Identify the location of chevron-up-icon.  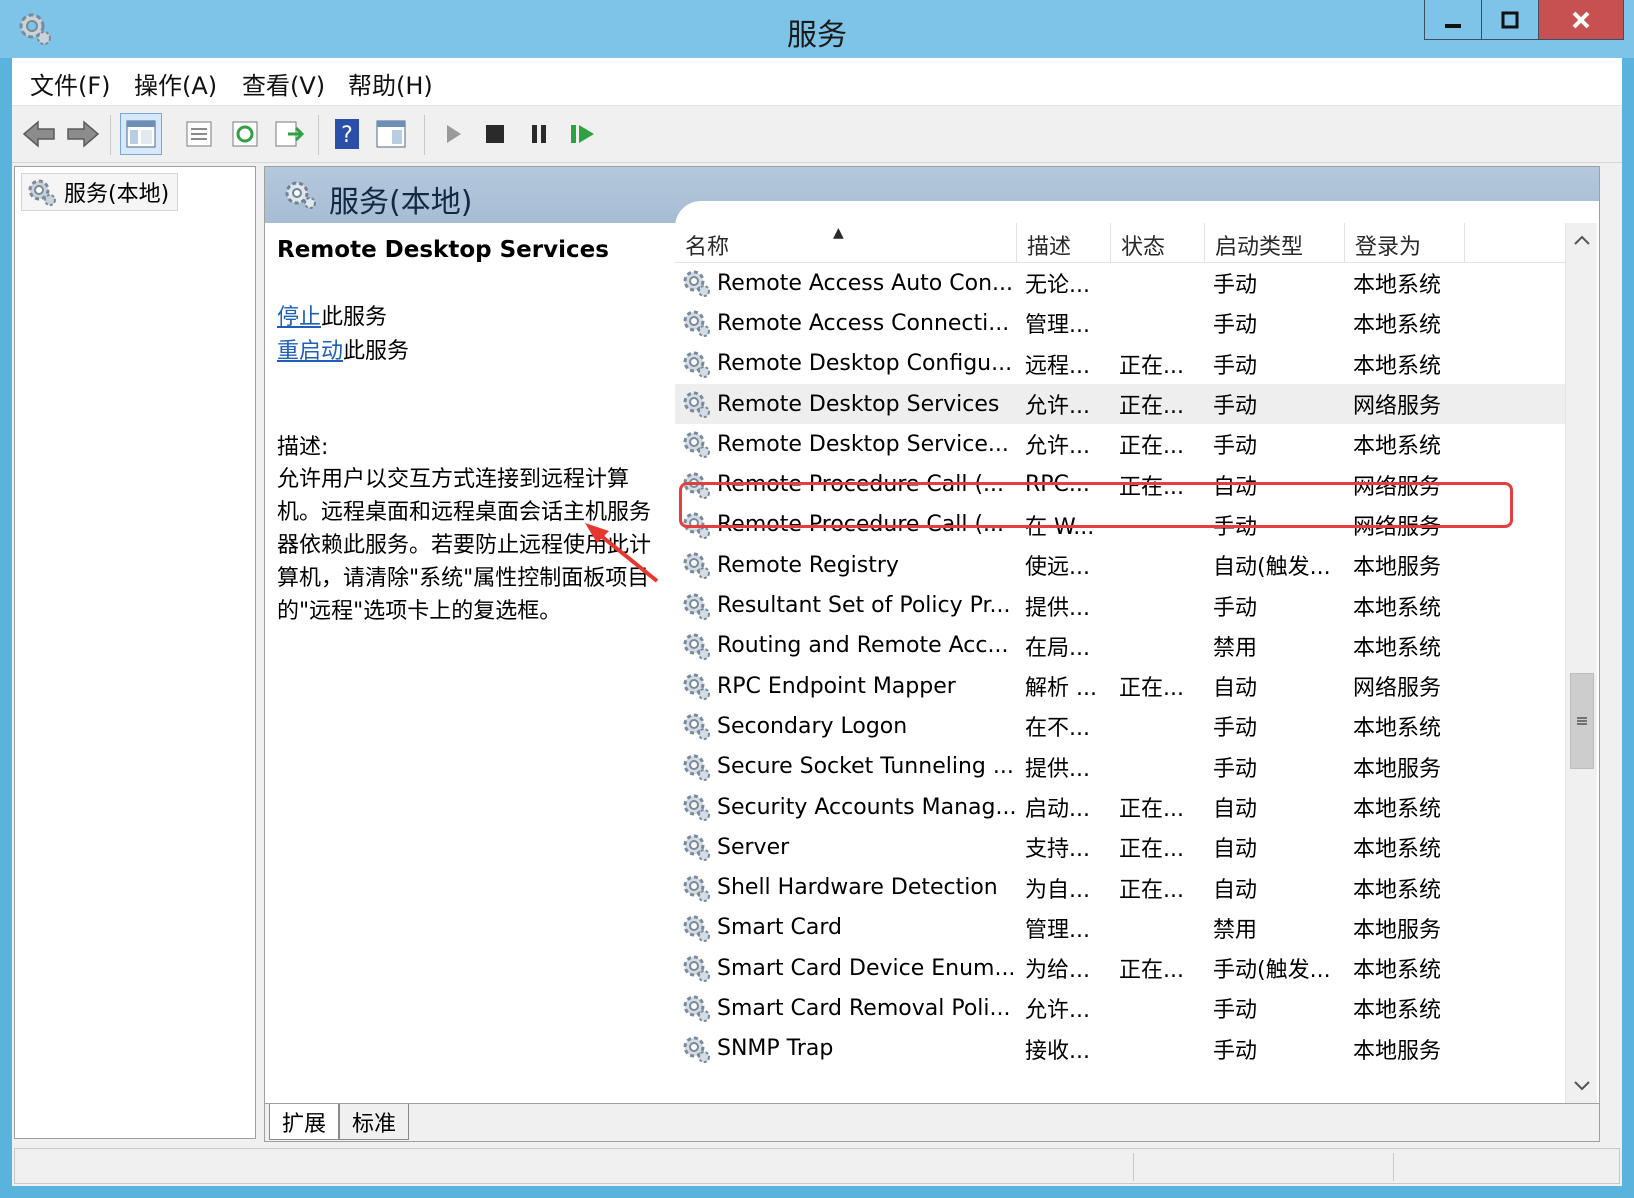
(1582, 240).